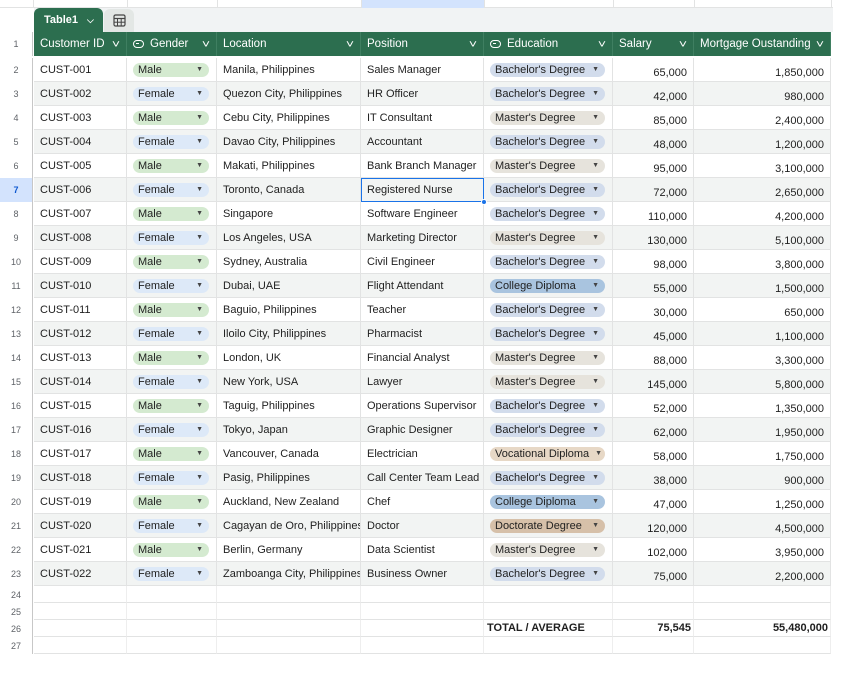 This screenshot has width=856, height=681. I want to click on cell-salary: 65,000, so click(653, 70).